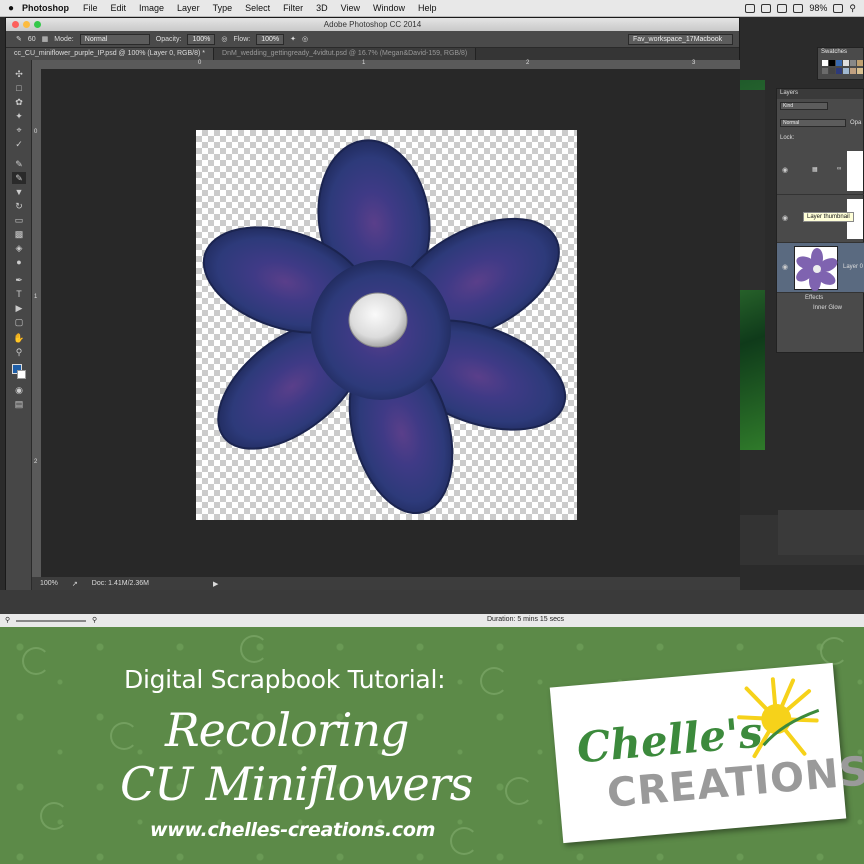 This screenshot has height=864, width=864. Describe the element at coordinates (19, 262) in the screenshot. I see `dodge-tool-icon: ●` at that location.